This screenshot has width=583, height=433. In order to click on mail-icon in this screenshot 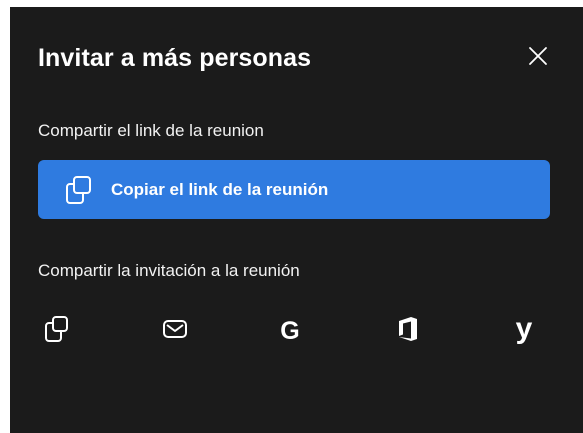, I will do `click(175, 331)`.